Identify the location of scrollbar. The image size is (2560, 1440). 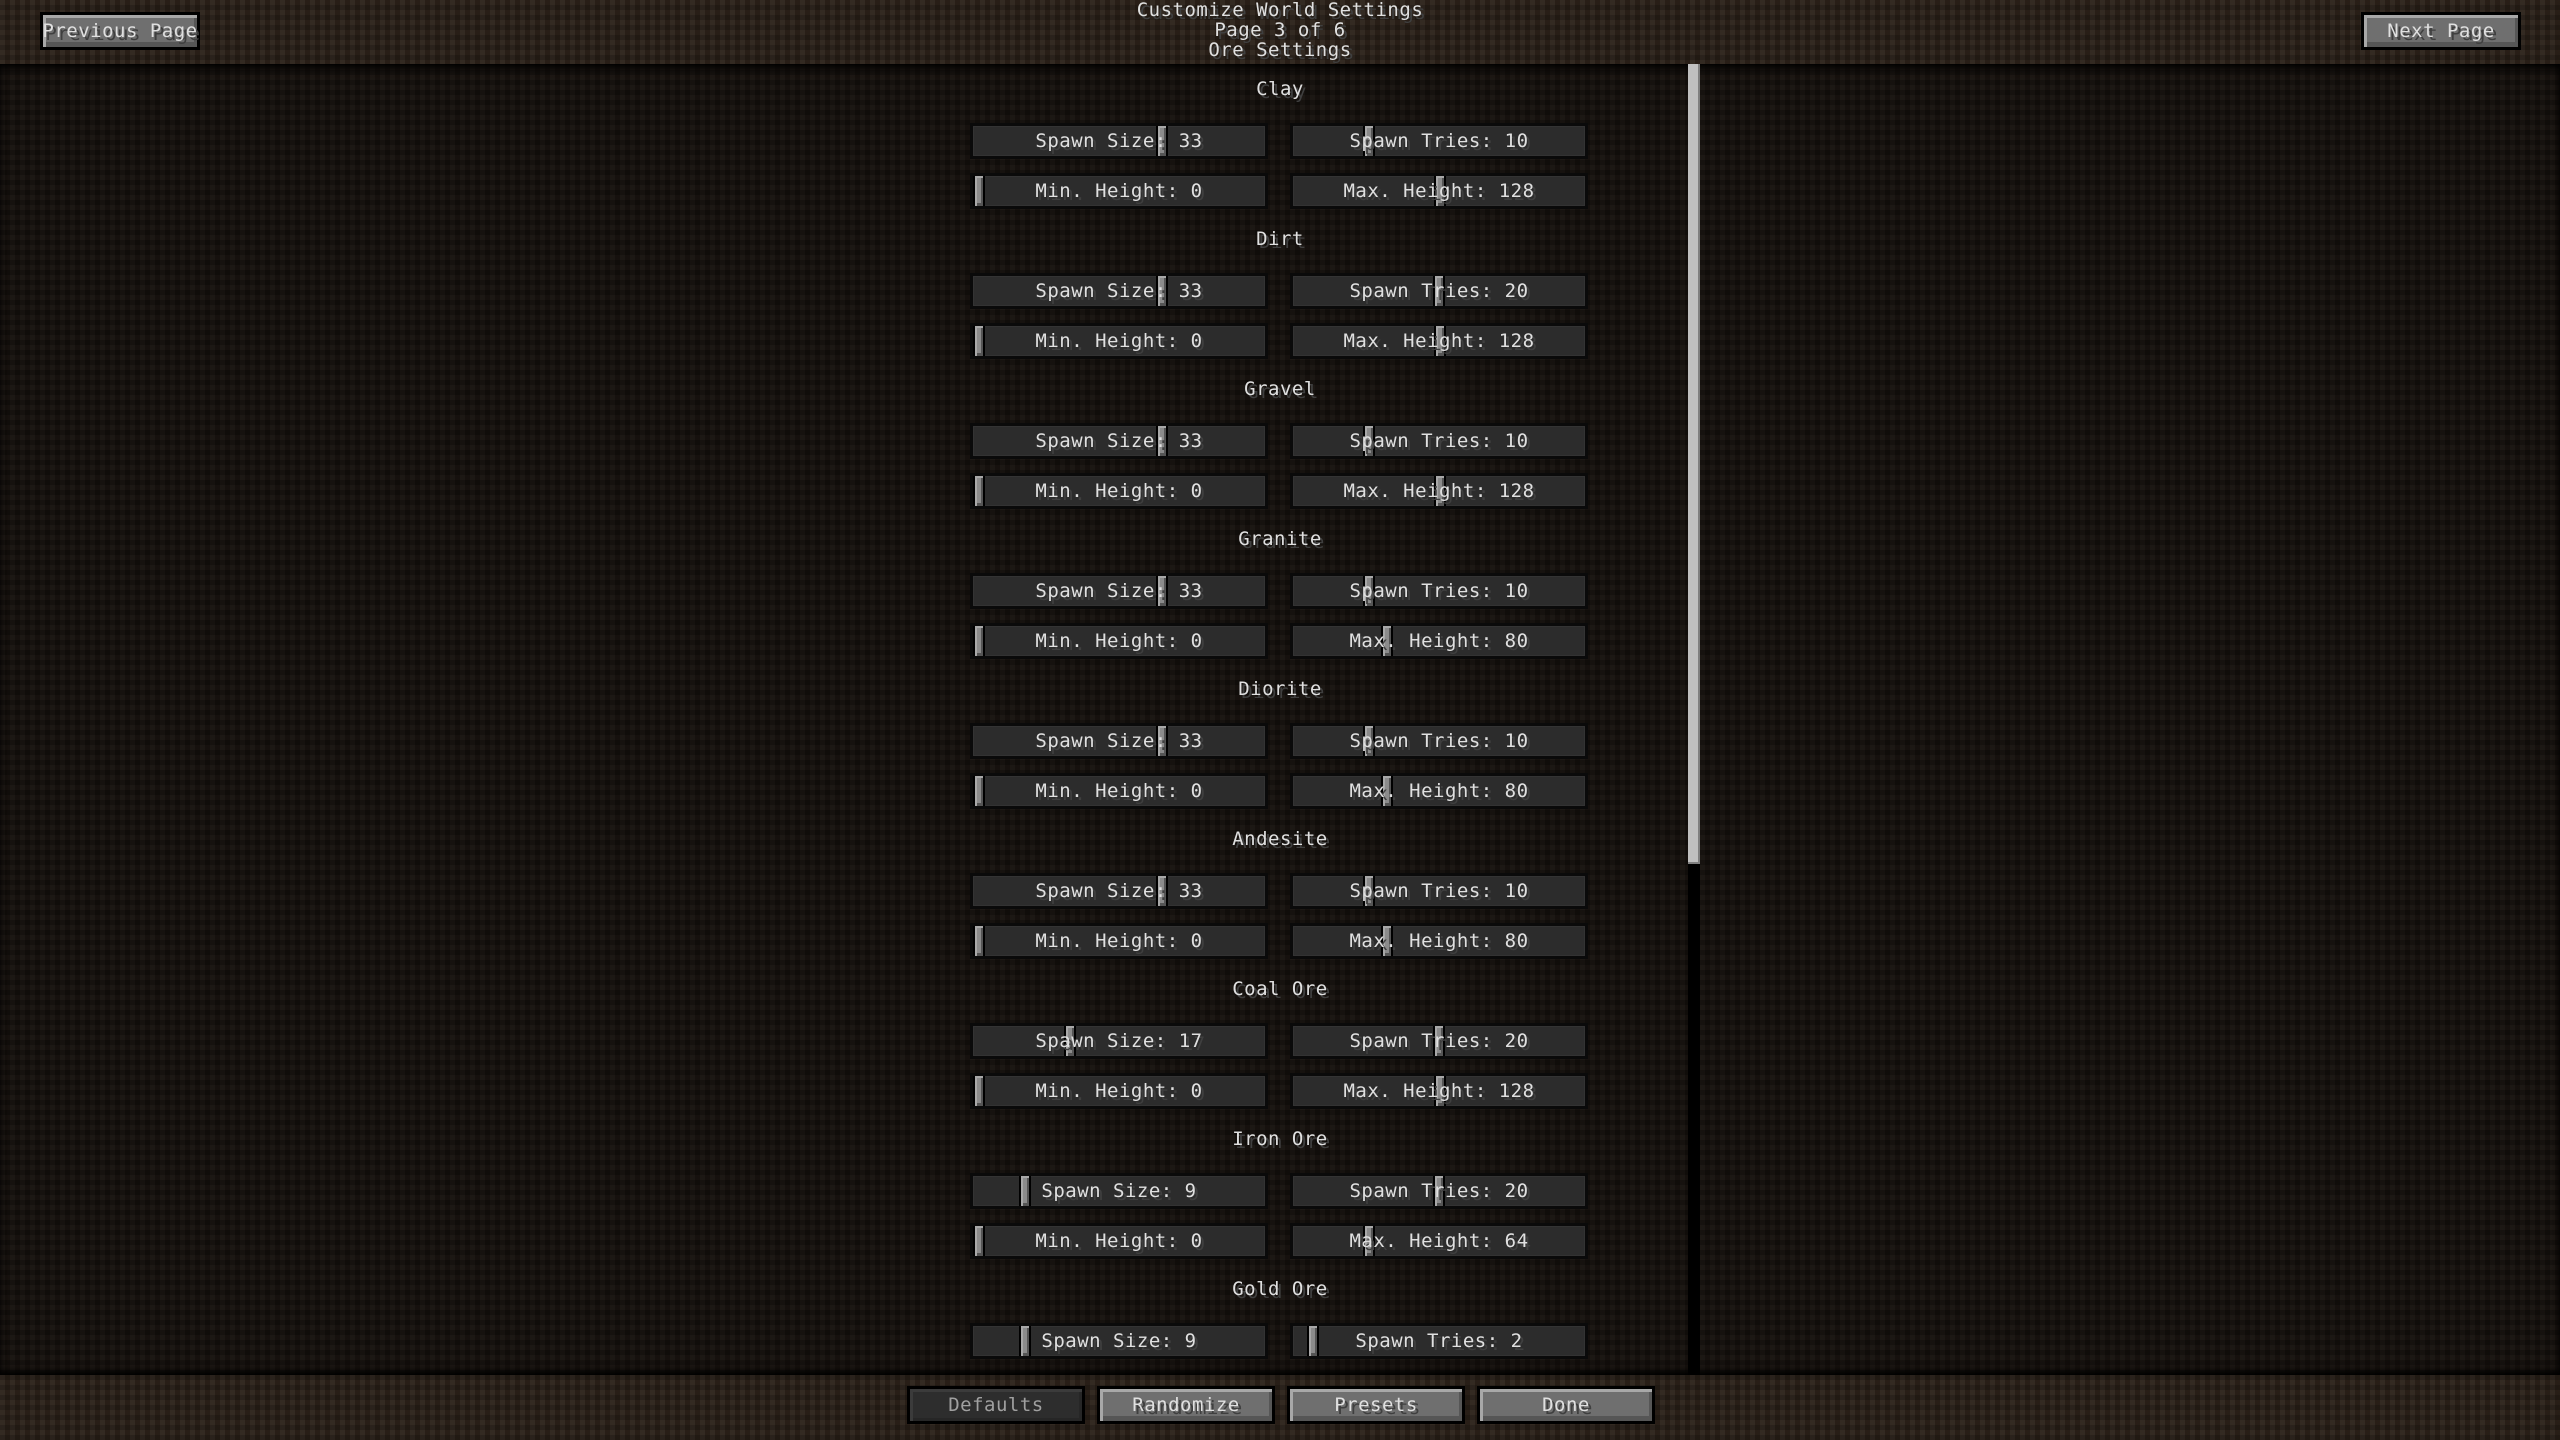
(1694, 719).